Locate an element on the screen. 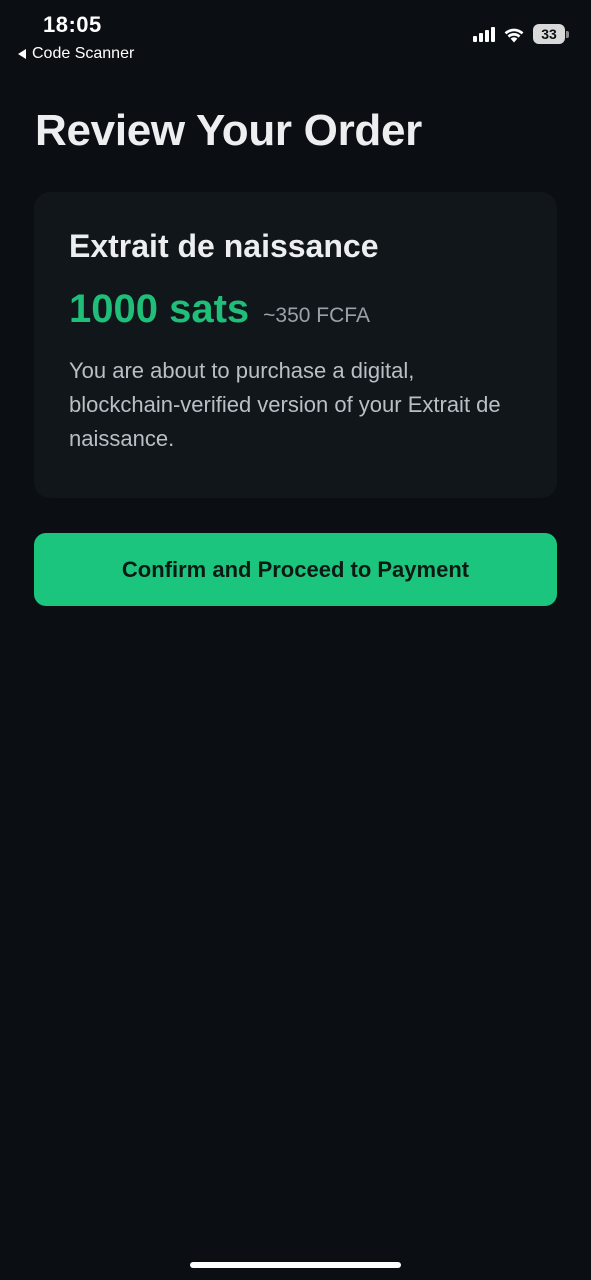 This screenshot has height=1280, width=591. battery-level: 33 is located at coordinates (549, 34).